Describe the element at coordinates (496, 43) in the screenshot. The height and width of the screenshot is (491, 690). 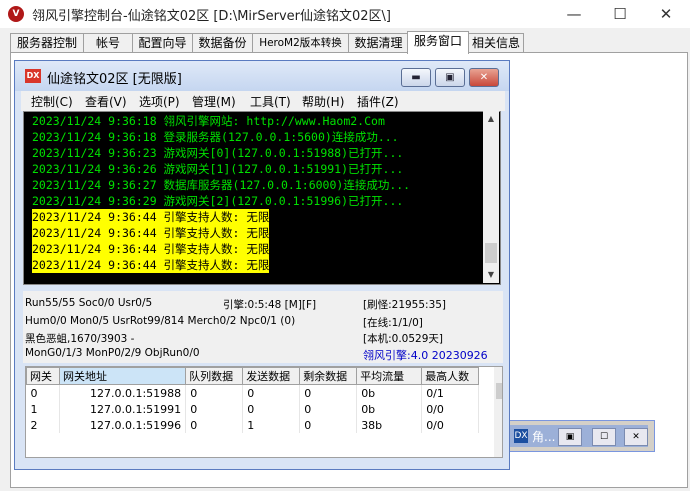
I see `tab-related-info: 相关信息` at that location.